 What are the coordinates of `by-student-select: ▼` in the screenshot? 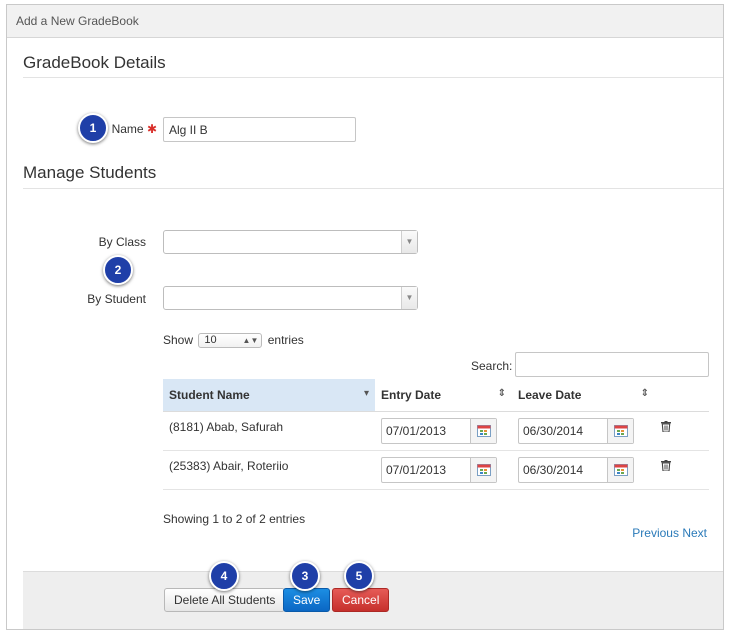 It's located at (290, 298).